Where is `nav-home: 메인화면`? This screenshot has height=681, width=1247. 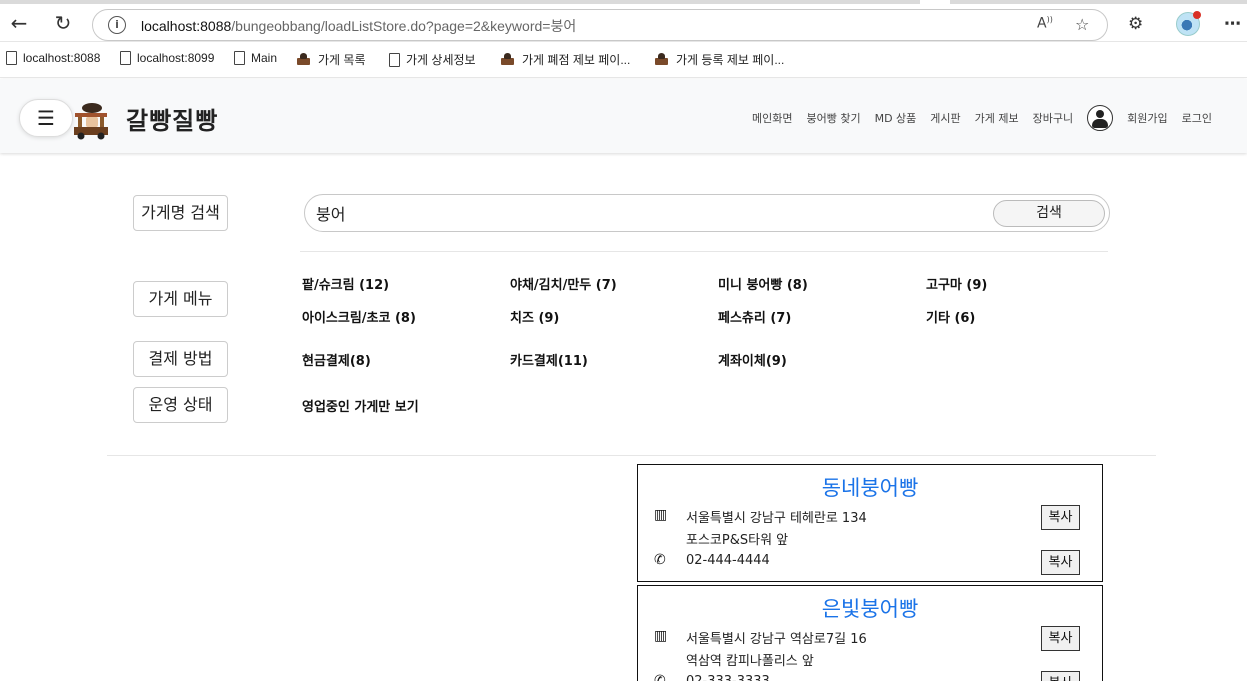 nav-home: 메인화면 is located at coordinates (772, 118).